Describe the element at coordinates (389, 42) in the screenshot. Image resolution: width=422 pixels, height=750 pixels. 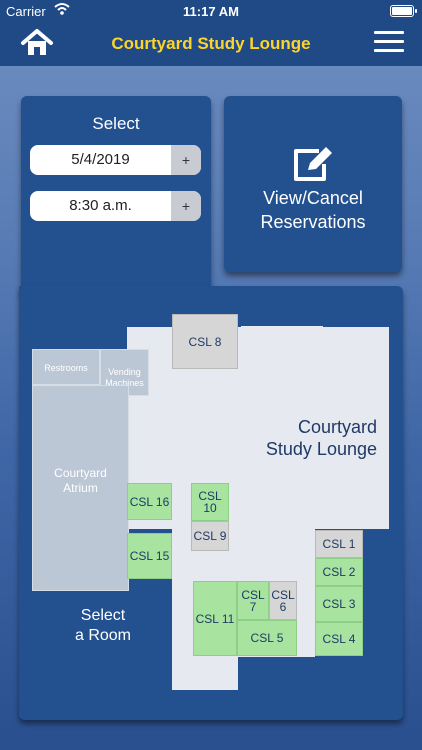
I see `menu-icon` at that location.